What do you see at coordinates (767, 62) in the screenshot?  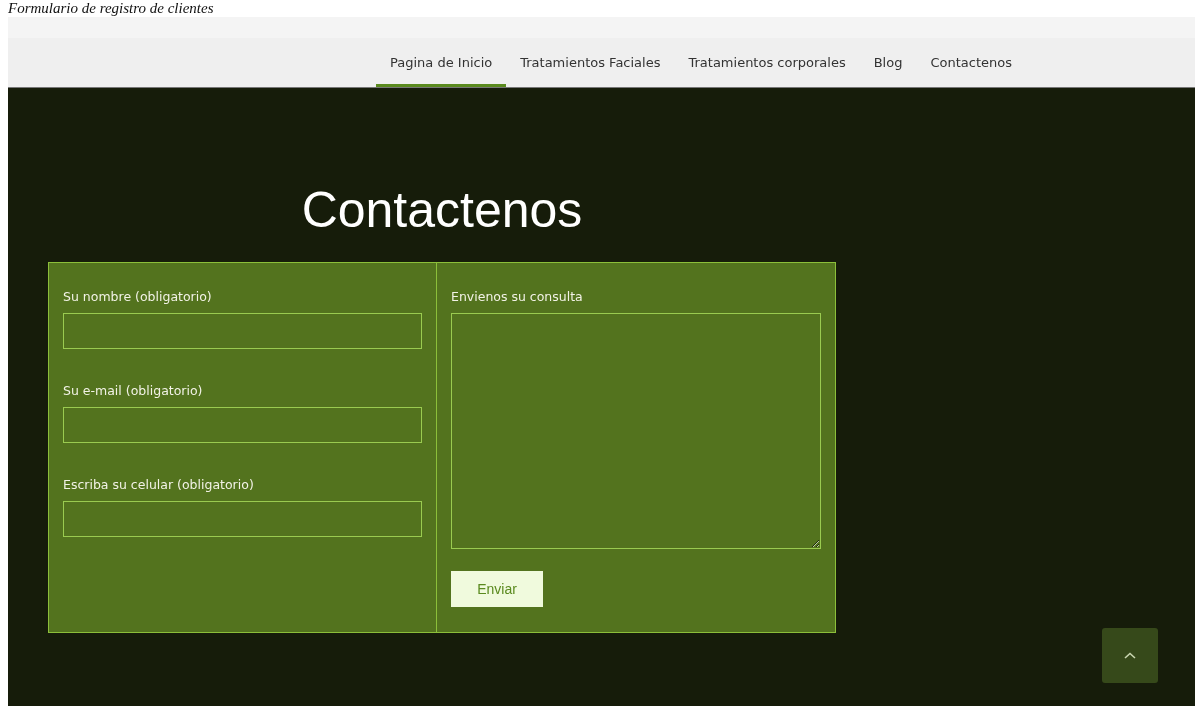 I see `nav-link: Tratamientos corporales` at bounding box center [767, 62].